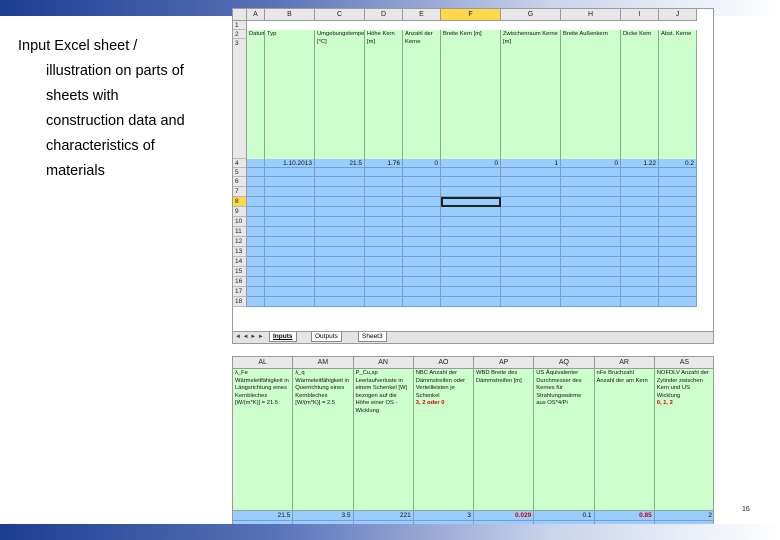 The width and height of the screenshot is (780, 540). I want to click on column-header: AN, so click(383, 363).